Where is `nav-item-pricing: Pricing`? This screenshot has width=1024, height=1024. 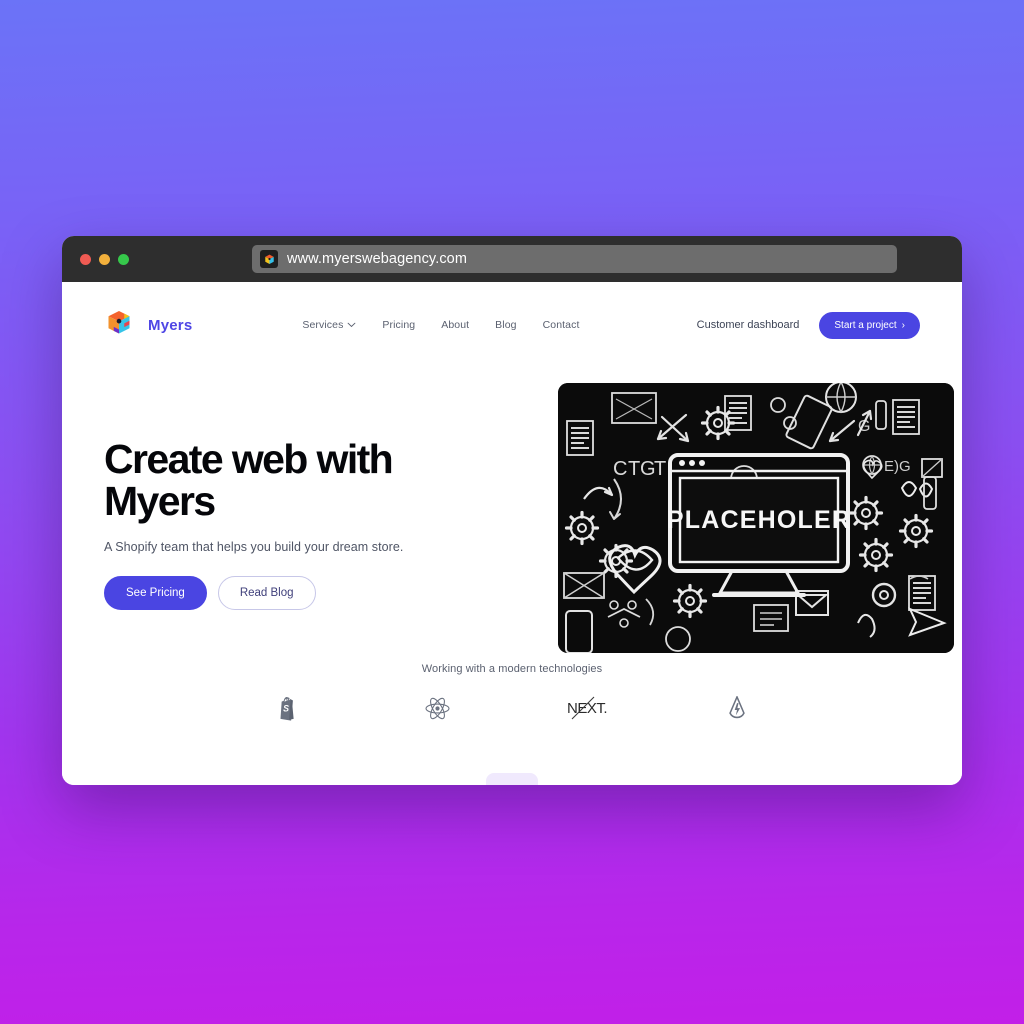
nav-item-pricing: Pricing is located at coordinates (398, 325).